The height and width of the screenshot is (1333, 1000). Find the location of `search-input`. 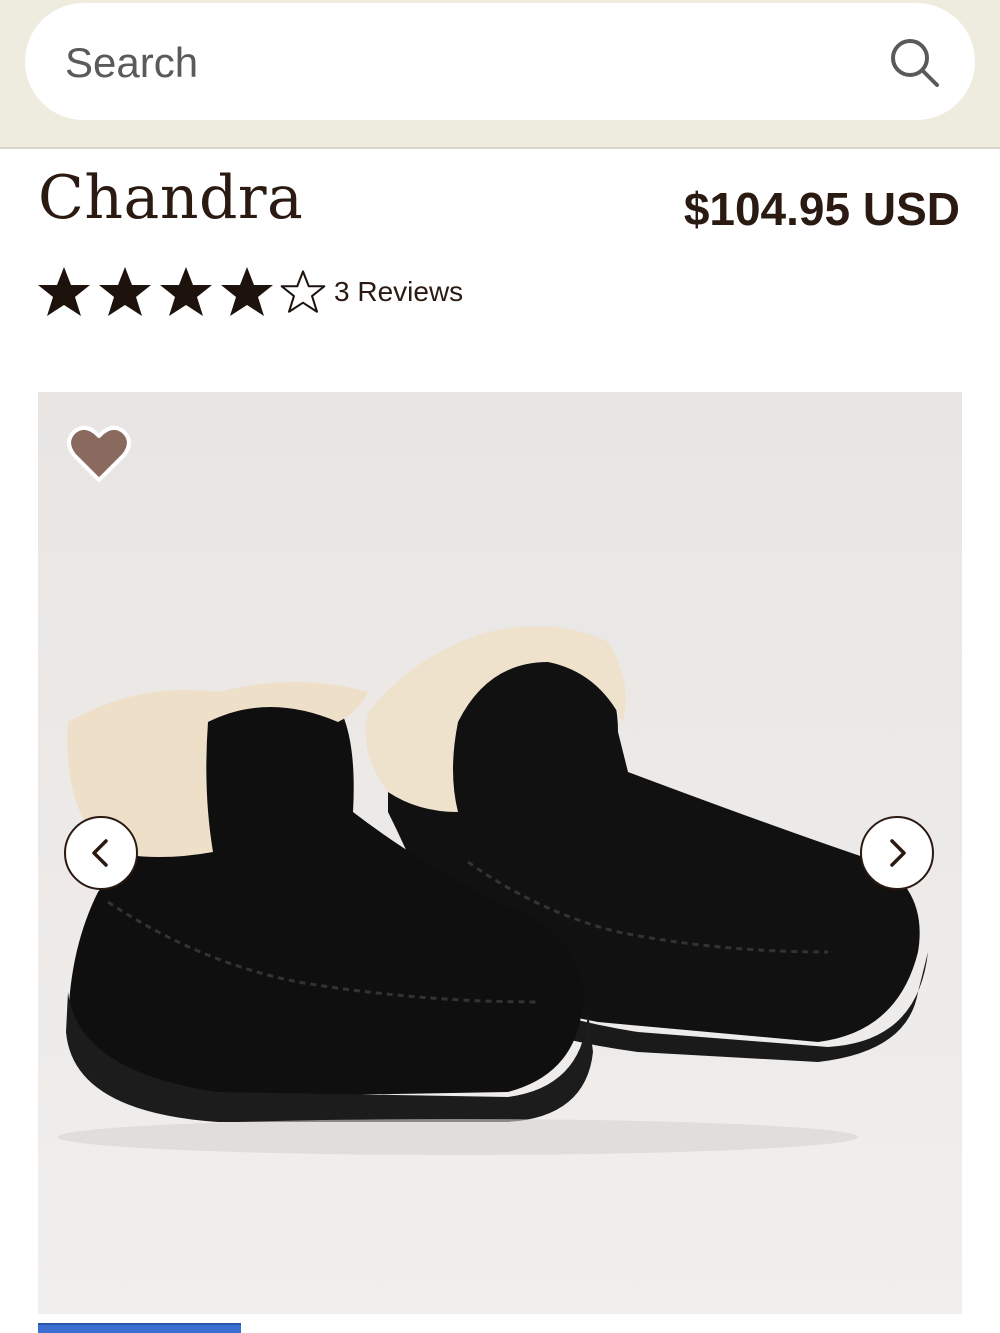

search-input is located at coordinates (455, 63).